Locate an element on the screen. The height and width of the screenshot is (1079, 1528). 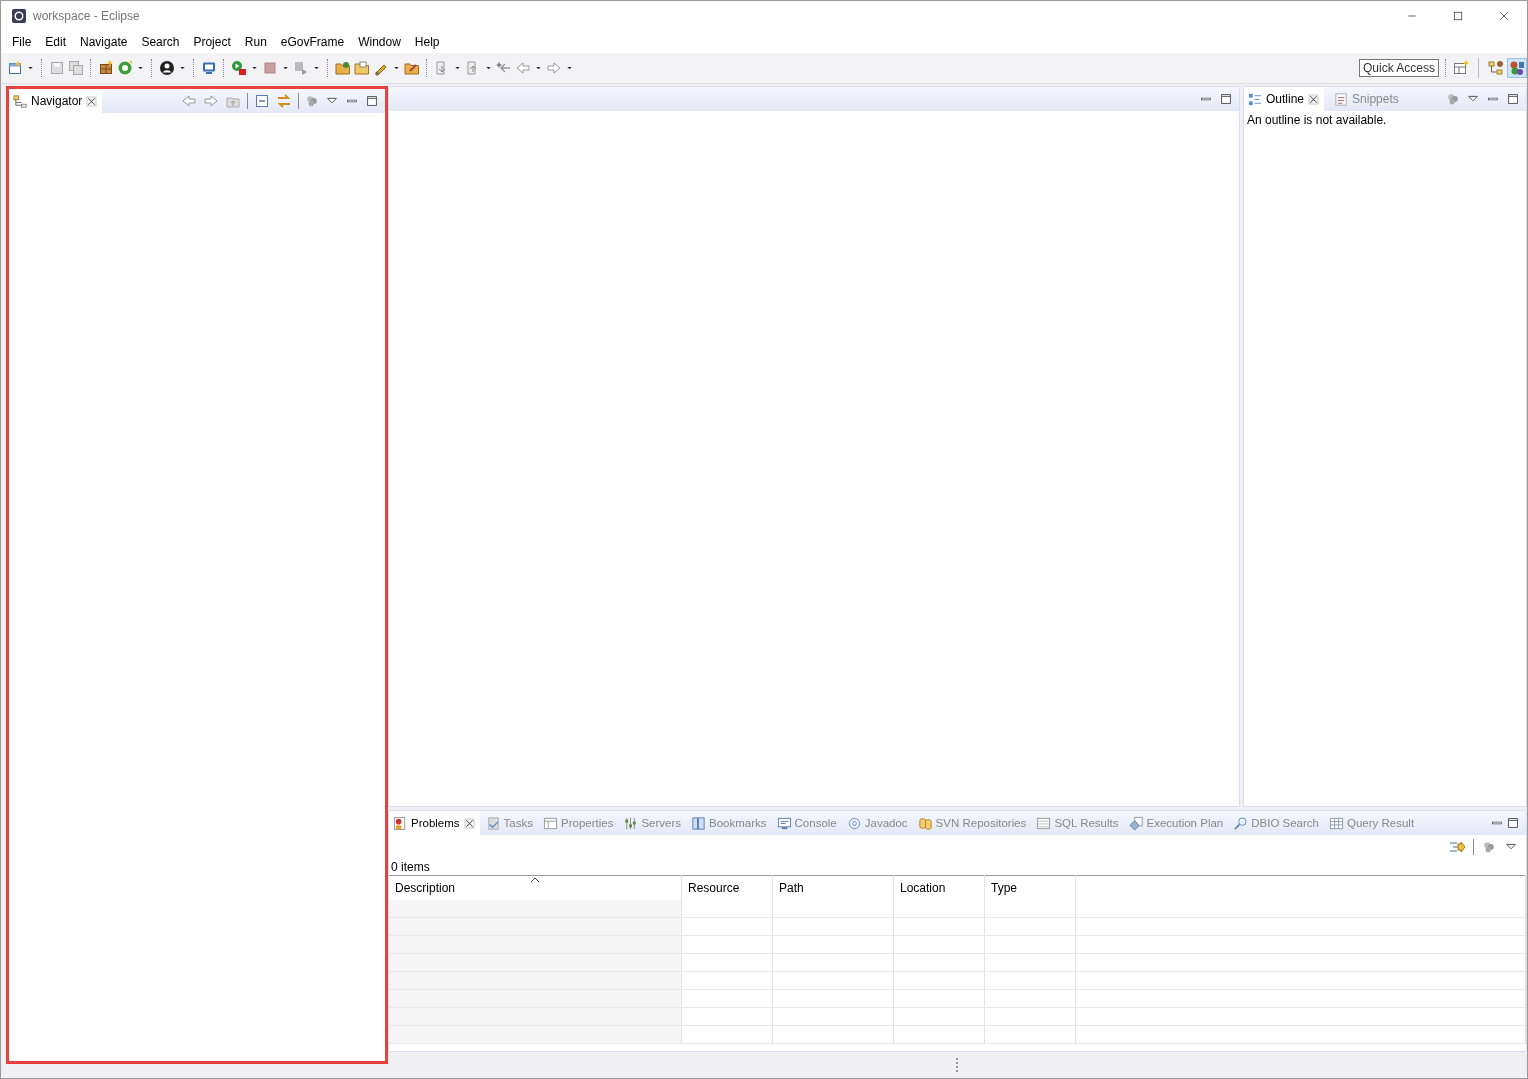
column-header: Path is located at coordinates (833, 887).